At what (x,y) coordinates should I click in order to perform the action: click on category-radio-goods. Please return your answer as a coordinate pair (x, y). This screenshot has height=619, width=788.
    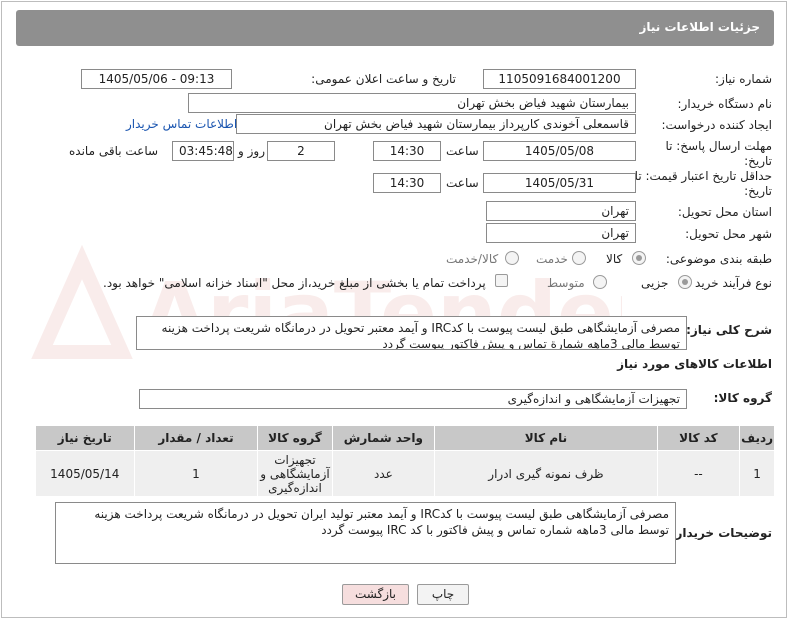
    Looking at the image, I should click on (639, 258).